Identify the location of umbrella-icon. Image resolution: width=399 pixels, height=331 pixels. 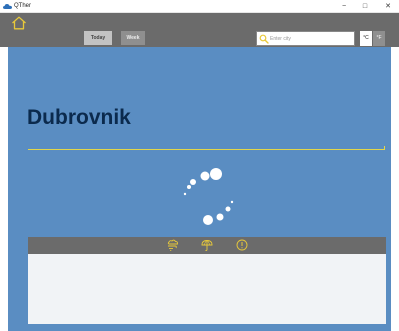
(207, 245).